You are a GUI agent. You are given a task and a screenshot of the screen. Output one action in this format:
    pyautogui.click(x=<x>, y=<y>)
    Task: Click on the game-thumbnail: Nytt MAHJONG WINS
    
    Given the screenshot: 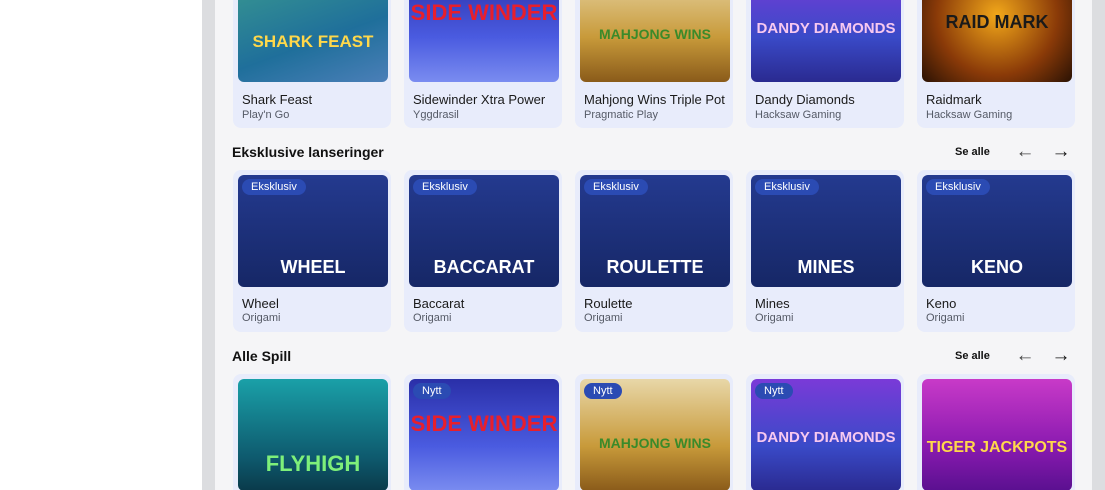 What is the action you would take?
    pyautogui.click(x=655, y=434)
    